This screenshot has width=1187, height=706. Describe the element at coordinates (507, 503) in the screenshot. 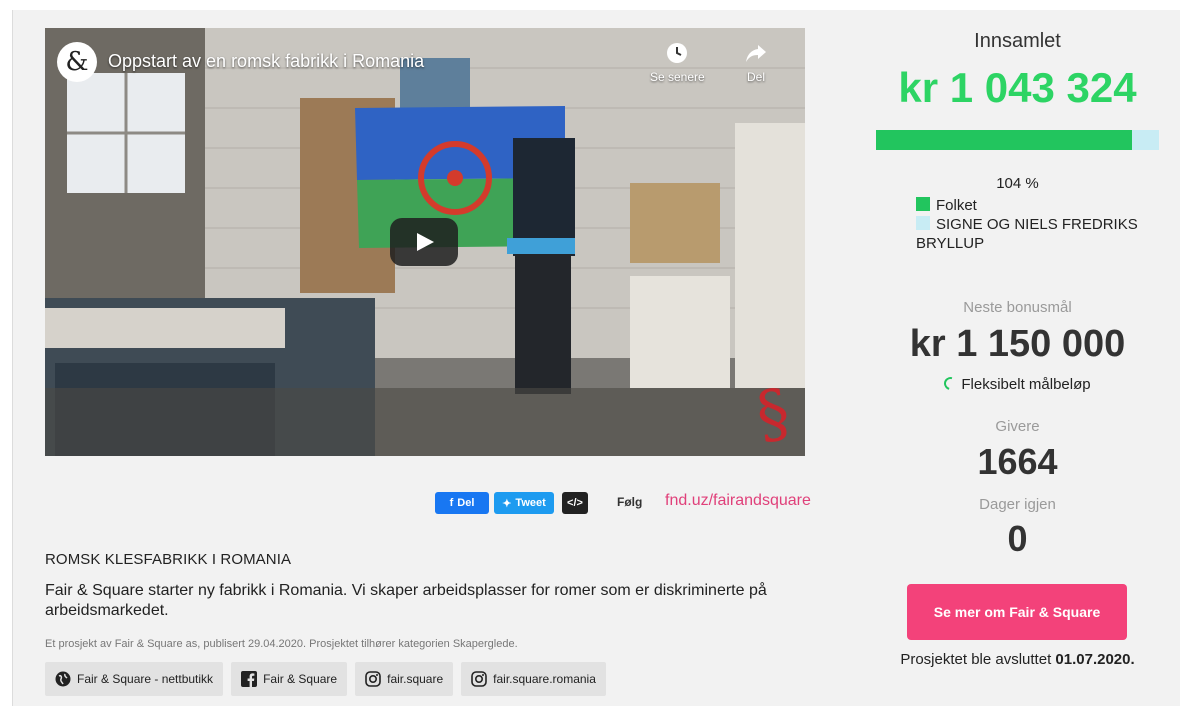

I see `twitter-bird-icon: ✦` at that location.